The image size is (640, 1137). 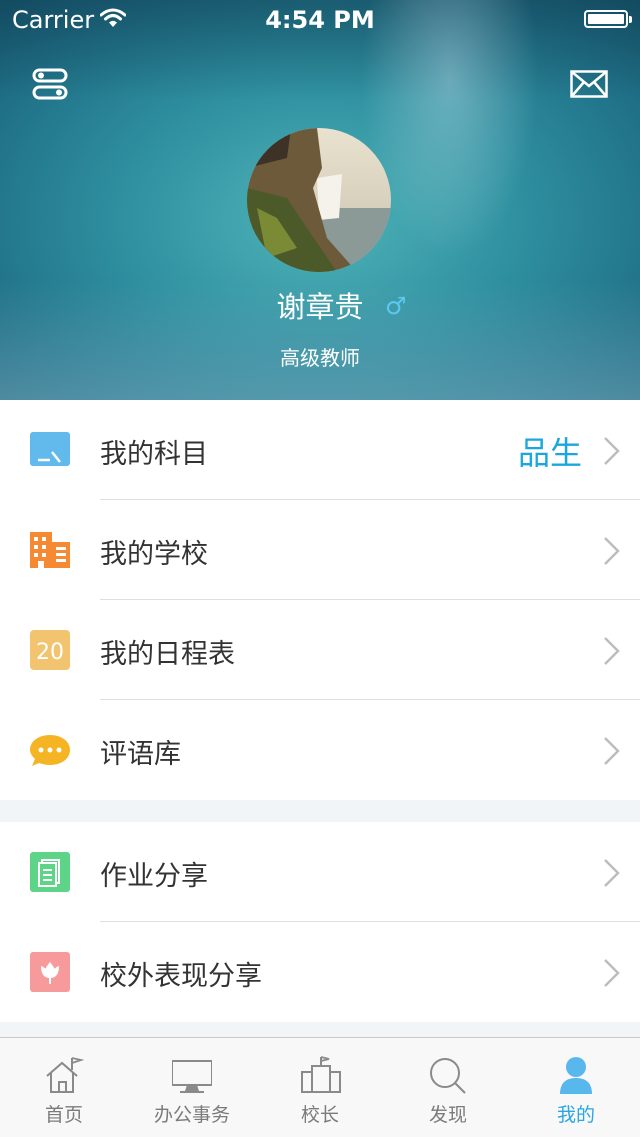 What do you see at coordinates (167, 654) in the screenshot?
I see `menu-item-label: 我的日程表` at bounding box center [167, 654].